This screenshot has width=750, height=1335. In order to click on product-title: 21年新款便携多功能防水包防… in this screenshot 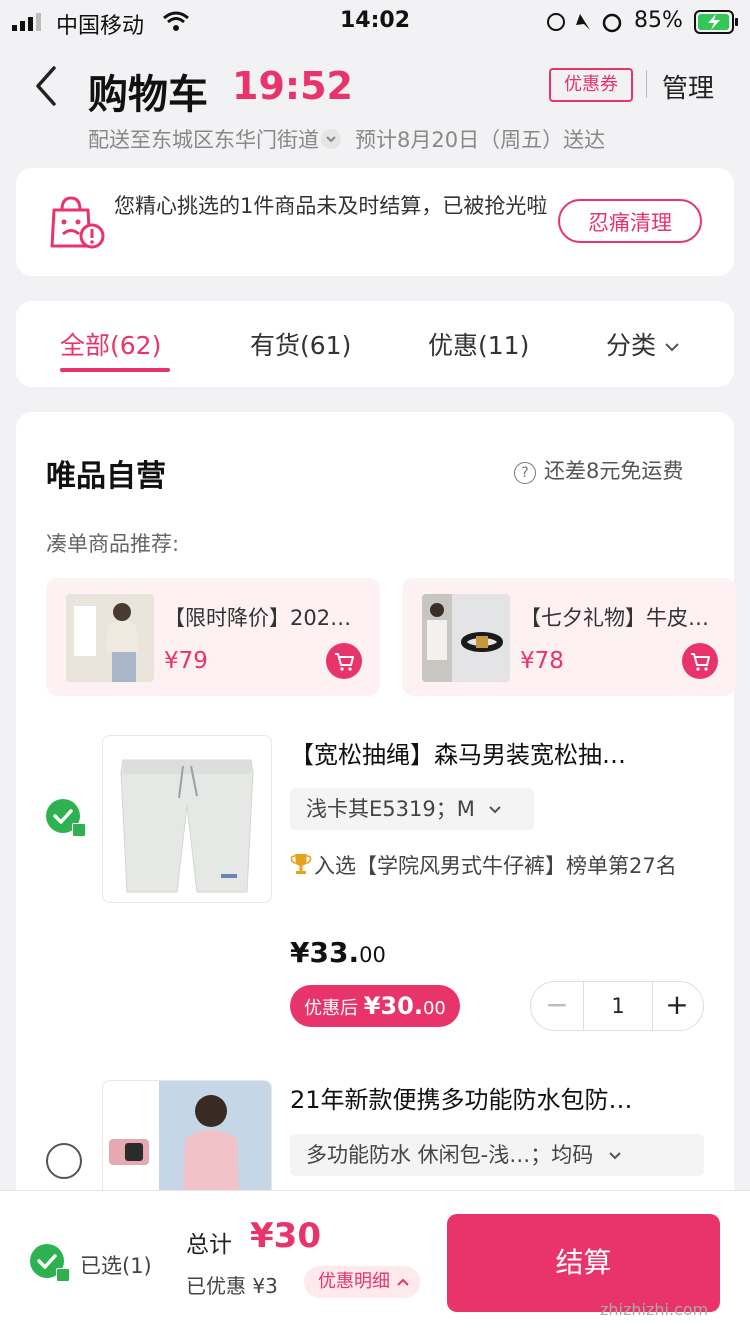, I will do `click(490, 1097)`.